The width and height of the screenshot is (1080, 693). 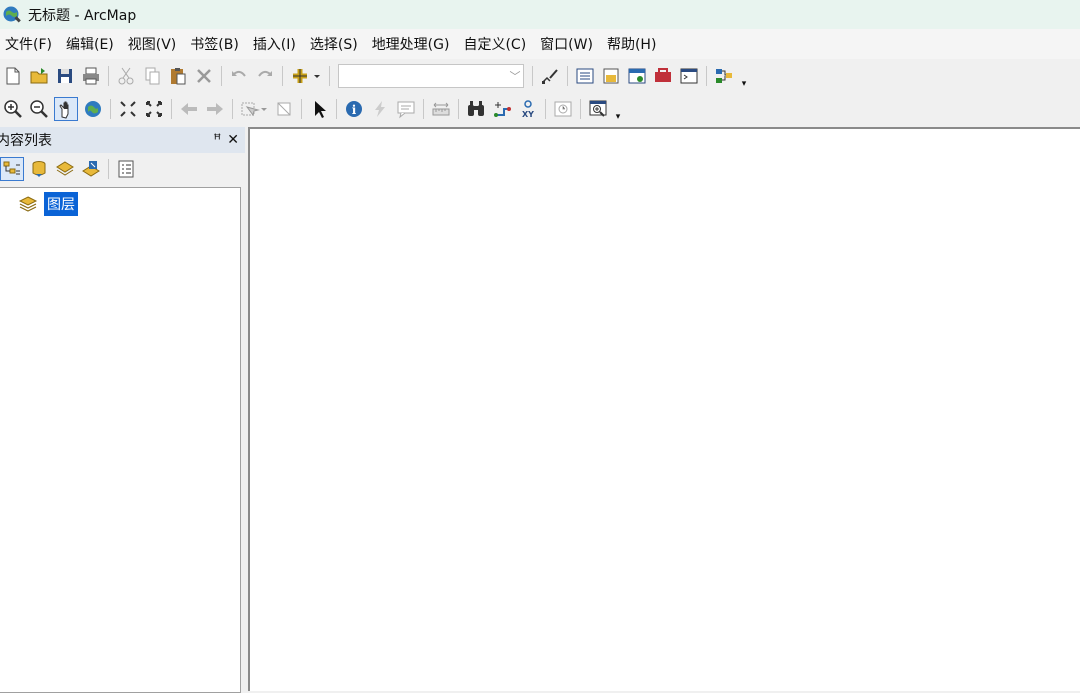 I want to click on menu-insert: 插入(I), so click(x=276, y=44).